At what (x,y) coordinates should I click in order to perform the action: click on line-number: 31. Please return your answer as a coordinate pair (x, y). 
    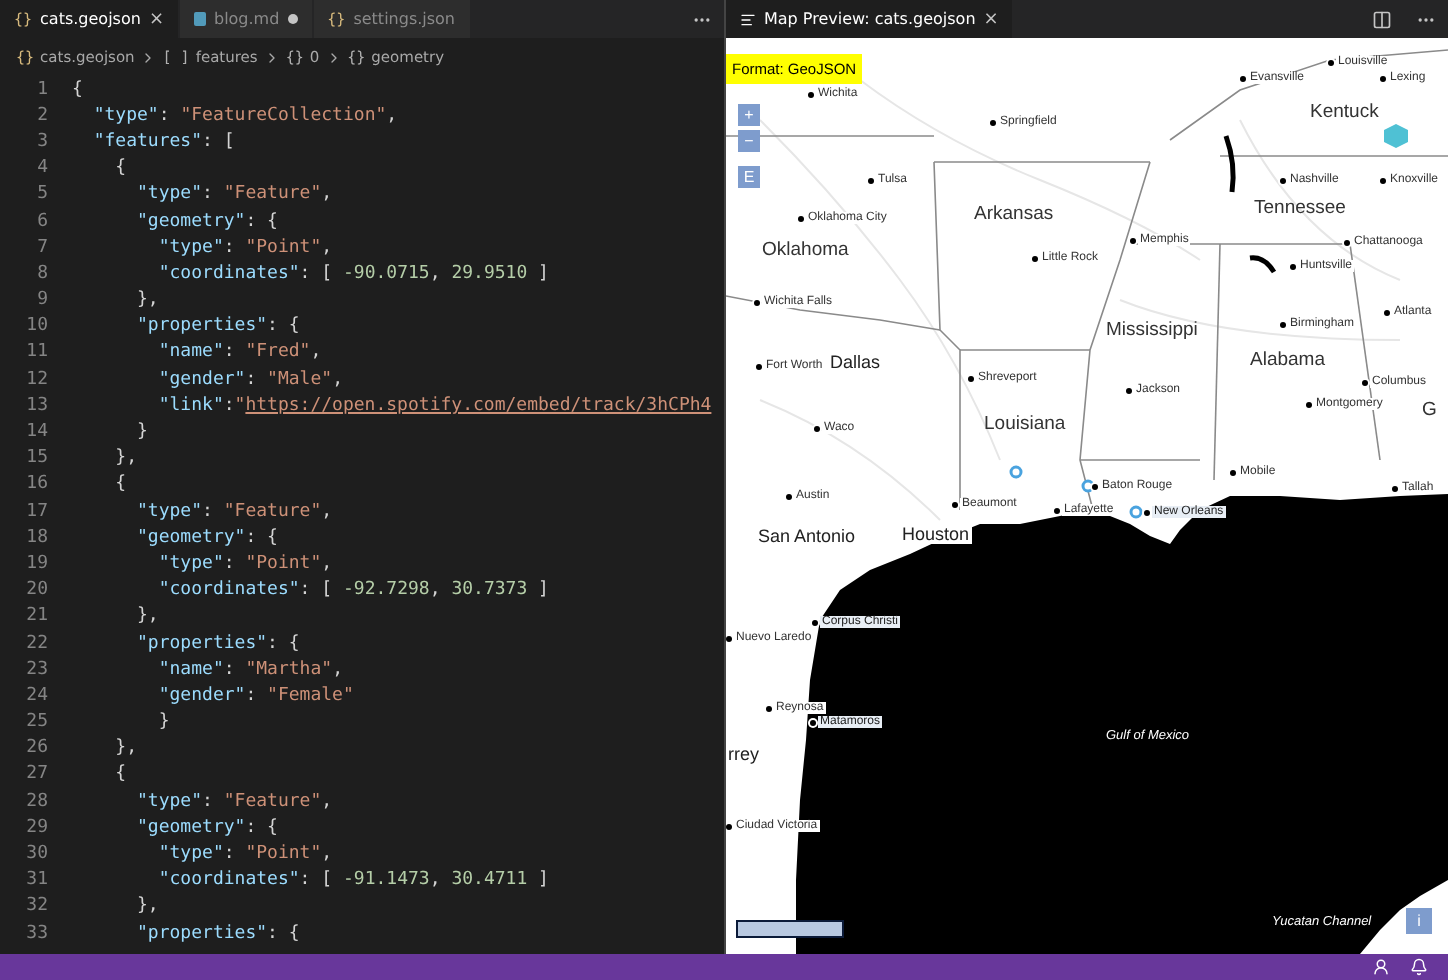
    Looking at the image, I should click on (37, 880).